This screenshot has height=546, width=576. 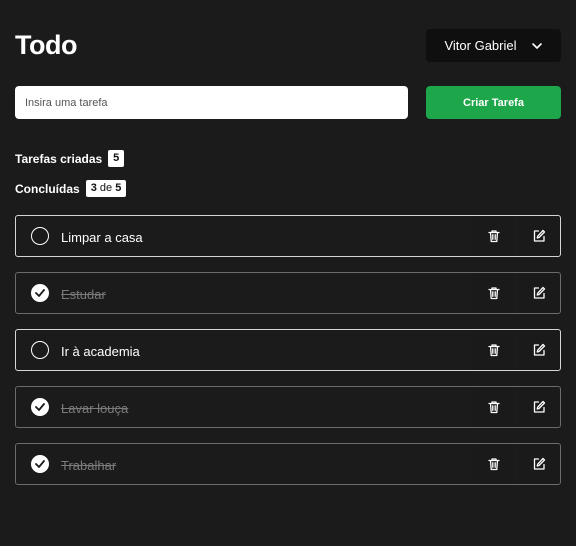 I want to click on task-input, so click(x=211, y=102).